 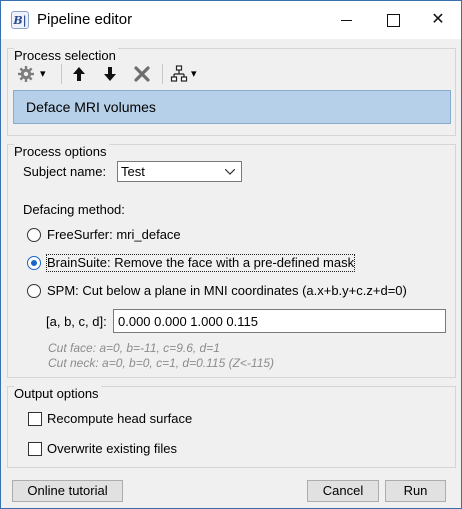 I want to click on delete-process-button, so click(x=142, y=74).